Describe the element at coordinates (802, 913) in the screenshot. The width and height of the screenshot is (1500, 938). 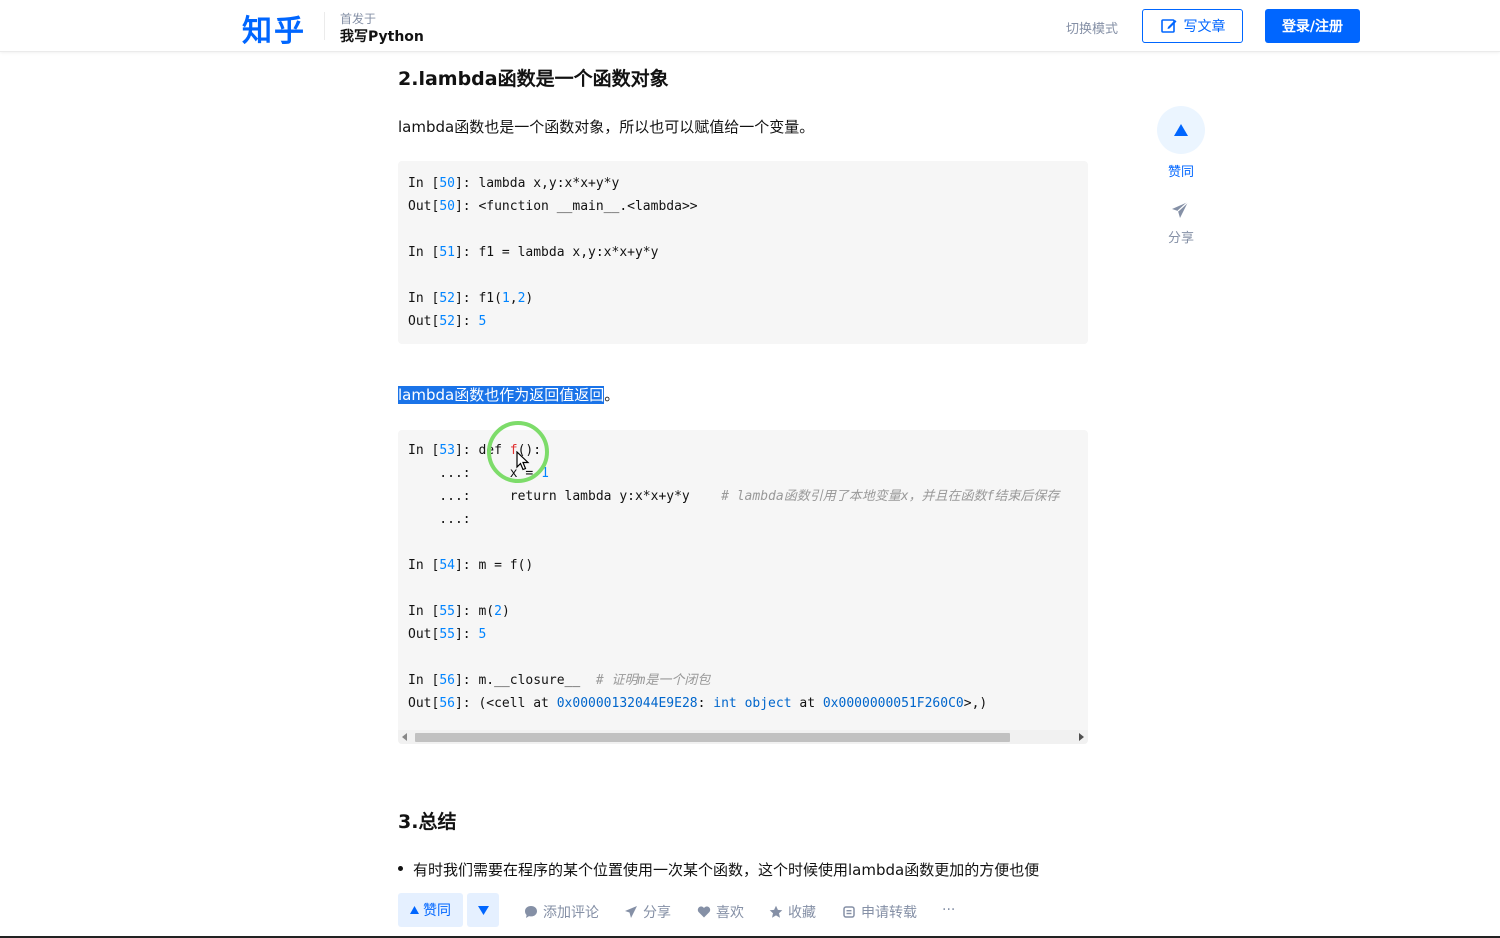
I see `favorite-label: 收藏` at that location.